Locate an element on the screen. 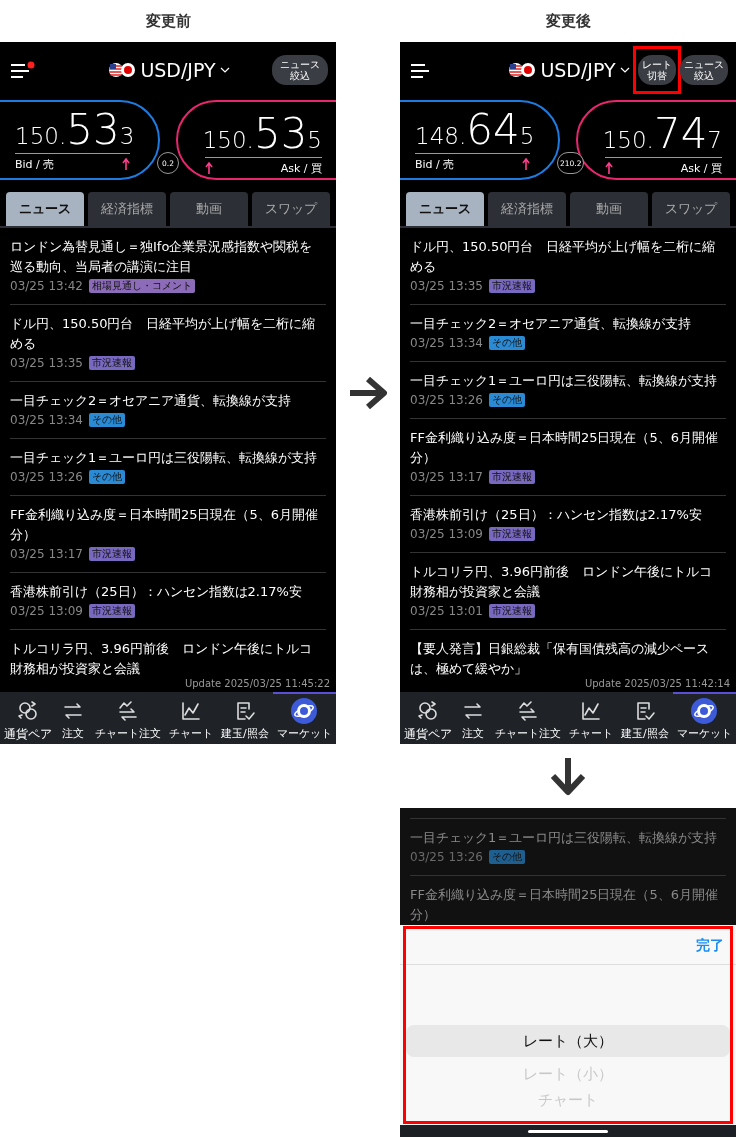 Image resolution: width=736 pixels, height=1137 pixels. bid-rate-panel: 150.53 3 Bid / 売 is located at coordinates (80, 140).